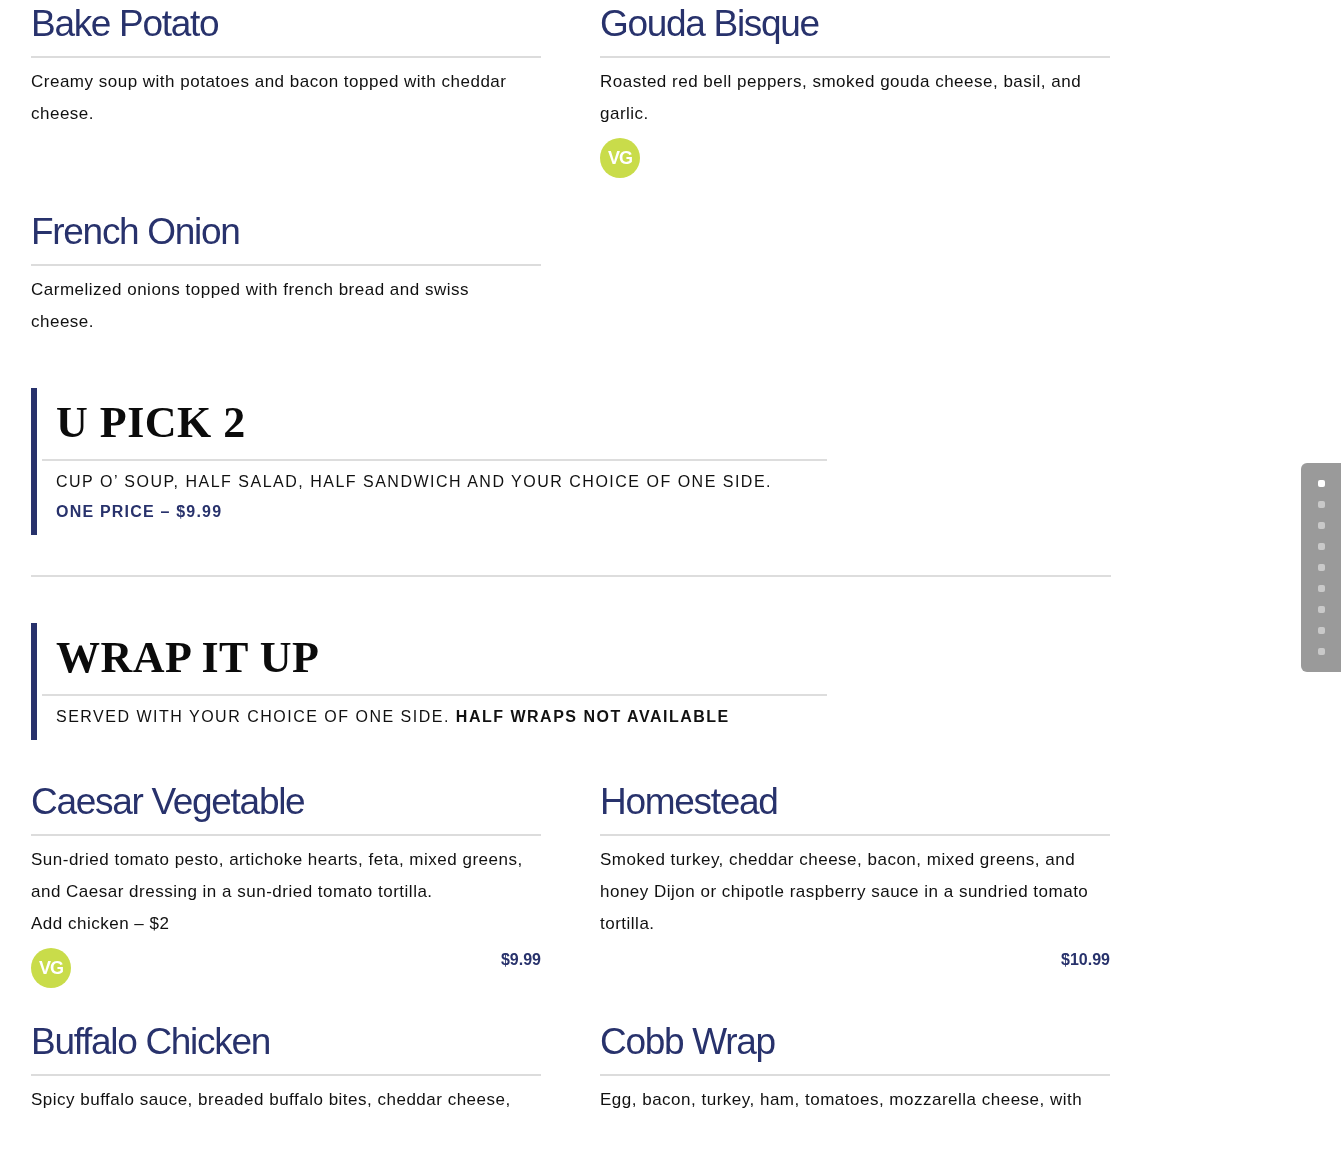 The image size is (1341, 1149). Describe the element at coordinates (139, 512) in the screenshot. I see `section-price: ONE PRICE – $9.99` at that location.